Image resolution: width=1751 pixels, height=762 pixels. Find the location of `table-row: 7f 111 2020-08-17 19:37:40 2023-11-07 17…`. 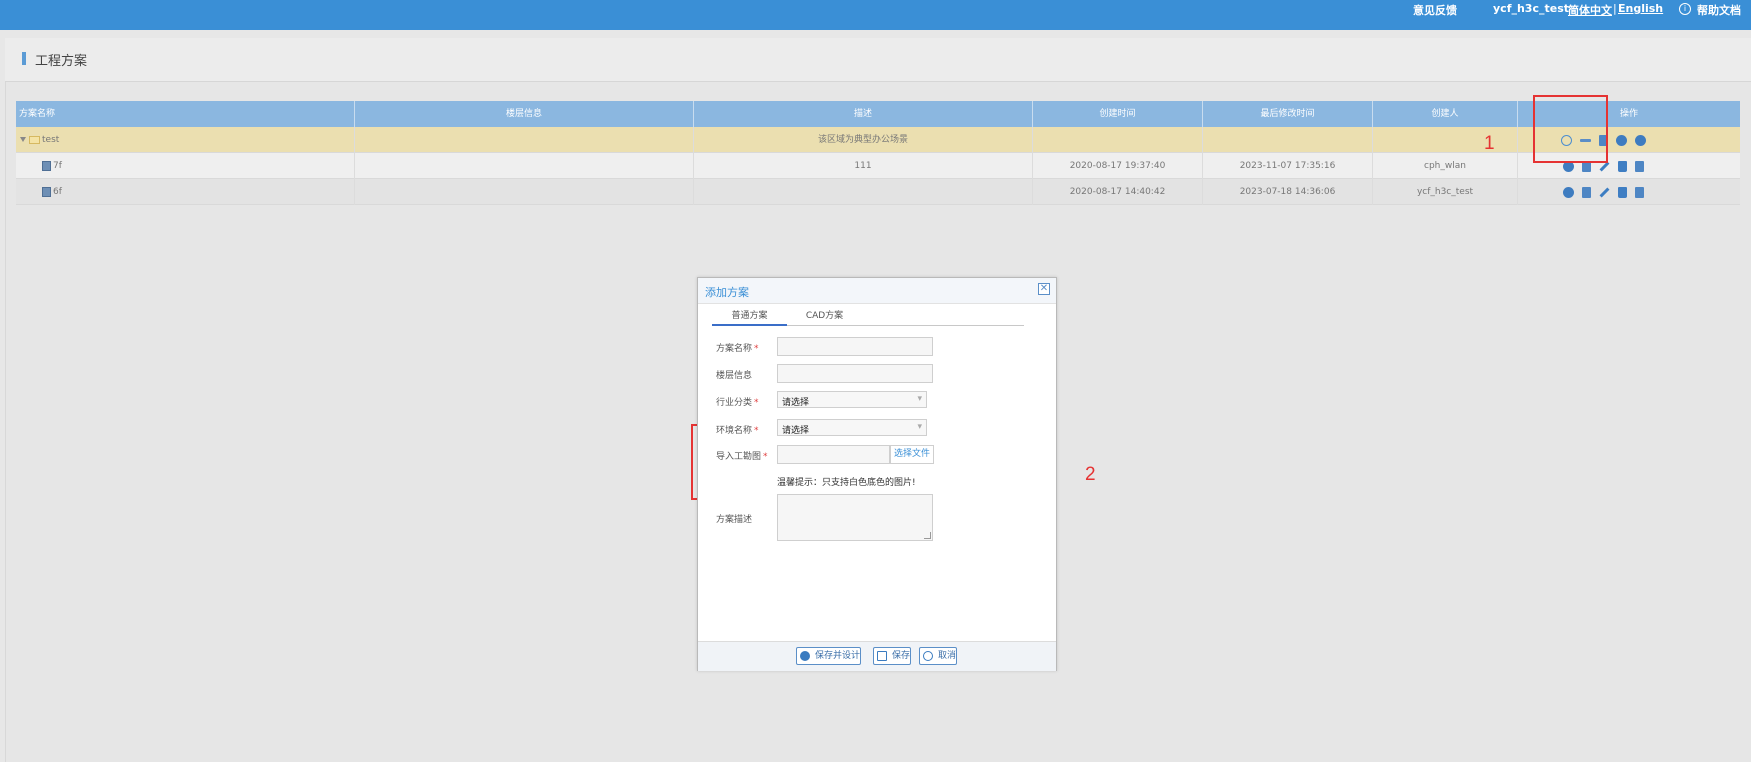

table-row: 7f 111 2020-08-17 19:37:40 2023-11-07 17… is located at coordinates (878, 166).